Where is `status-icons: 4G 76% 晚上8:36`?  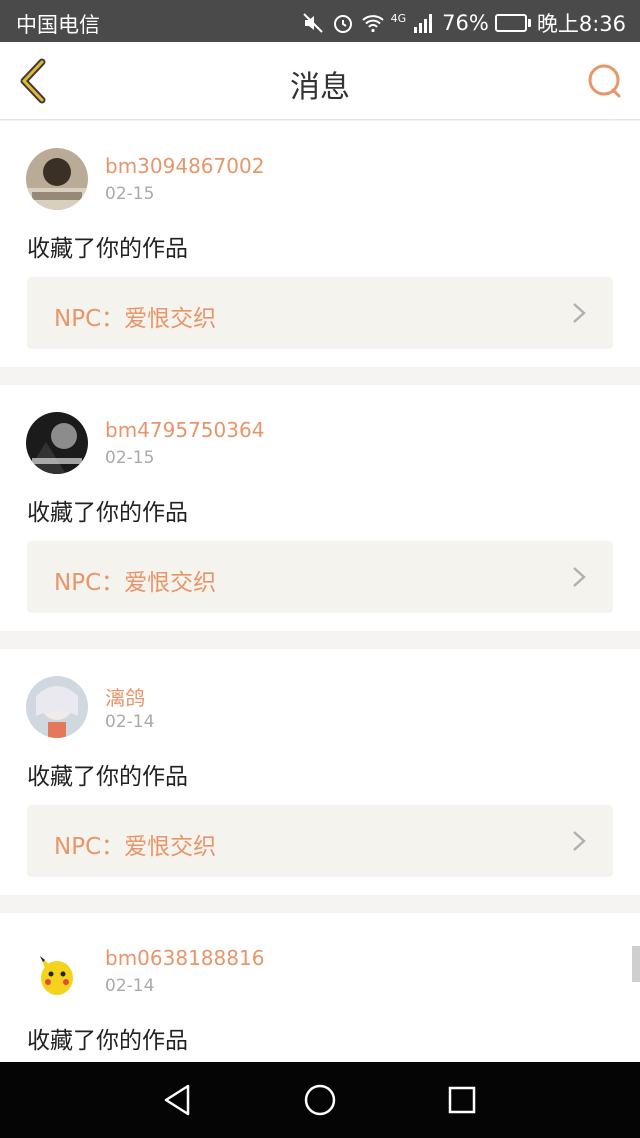 status-icons: 4G 76% 晚上8:36 is located at coordinates (463, 23).